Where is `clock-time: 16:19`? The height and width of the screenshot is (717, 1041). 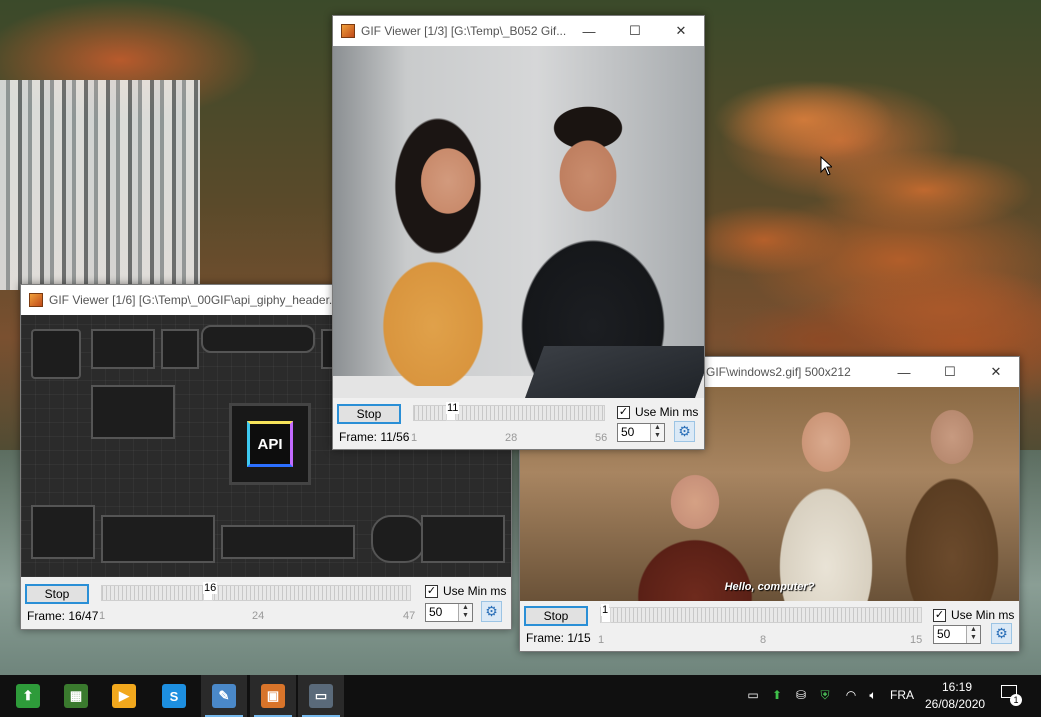
clock-time: 16:19 is located at coordinates (957, 687).